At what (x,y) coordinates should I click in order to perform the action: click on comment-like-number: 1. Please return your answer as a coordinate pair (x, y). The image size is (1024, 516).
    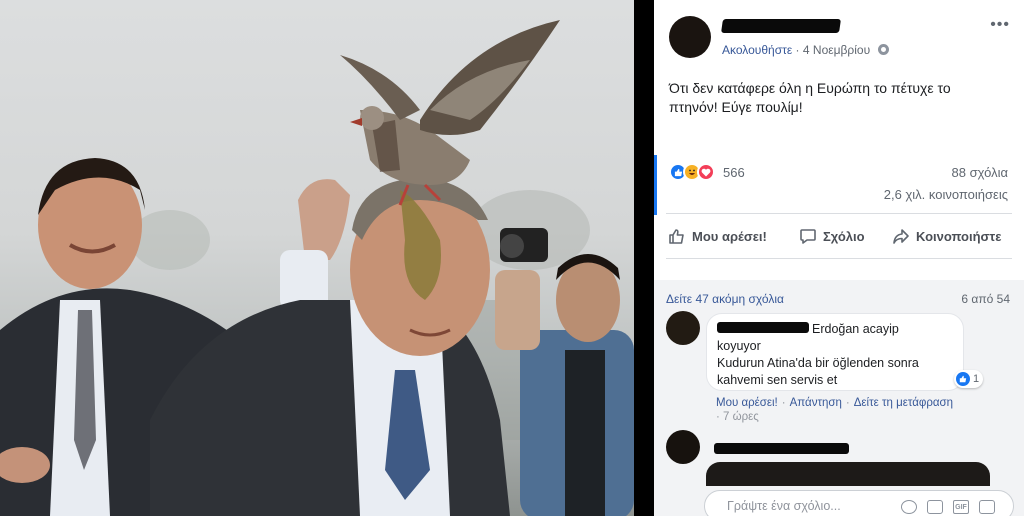
    Looking at the image, I should click on (976, 379).